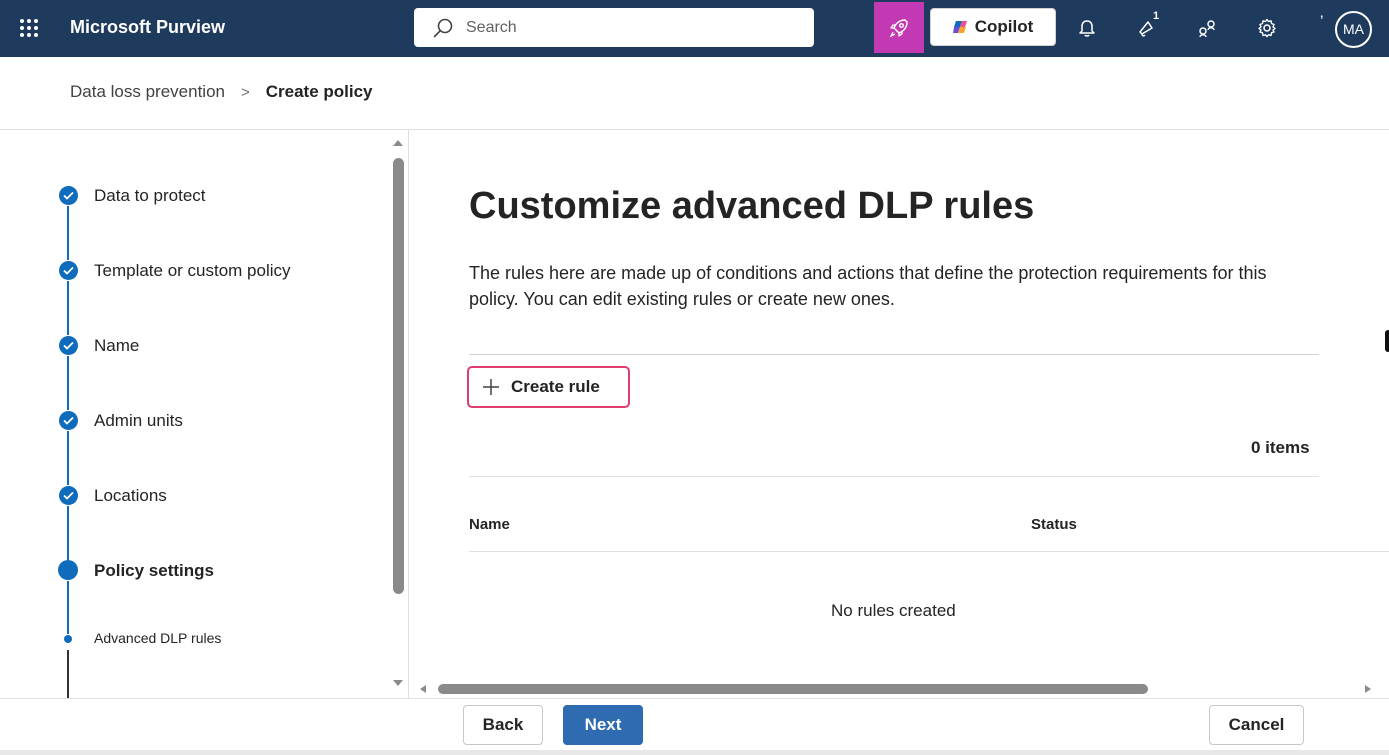  I want to click on window-bottom-edge, so click(694, 752).